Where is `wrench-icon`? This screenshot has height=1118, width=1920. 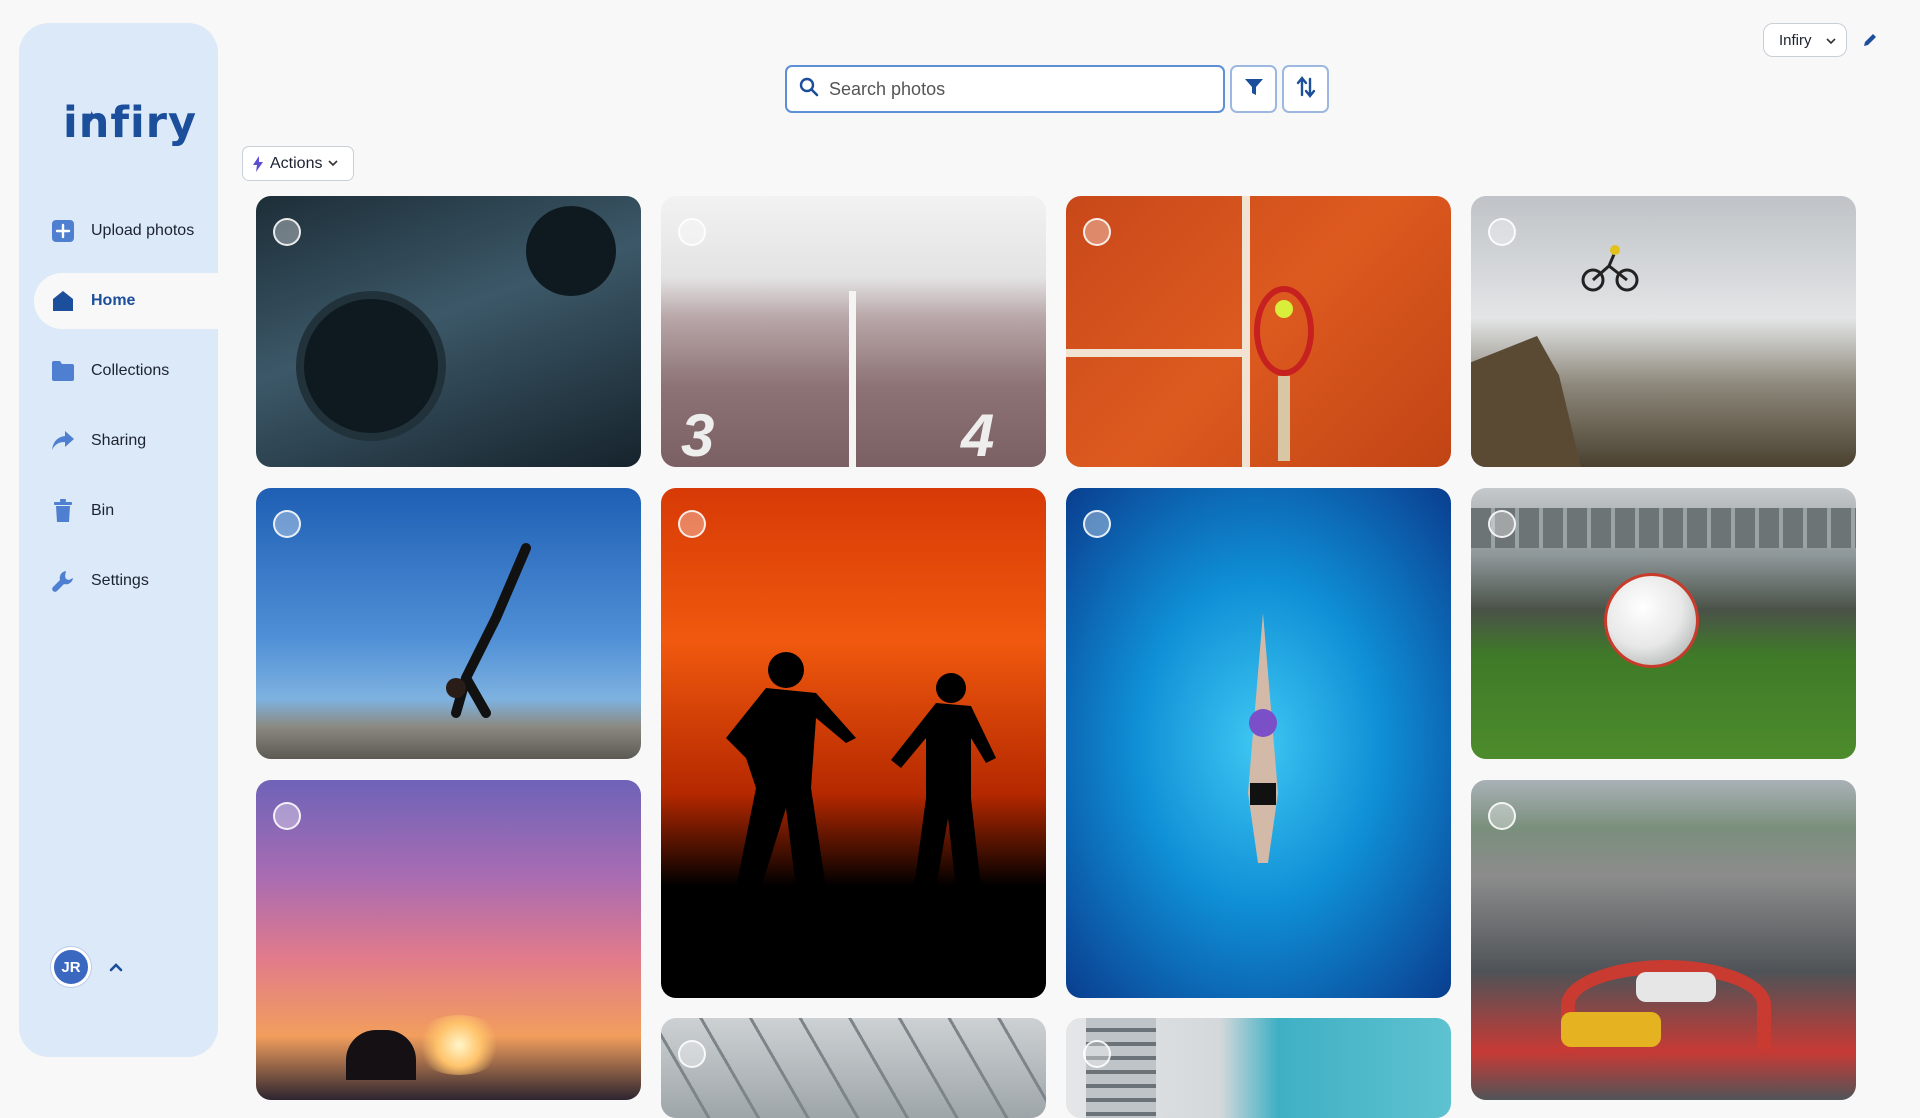 wrench-icon is located at coordinates (63, 581).